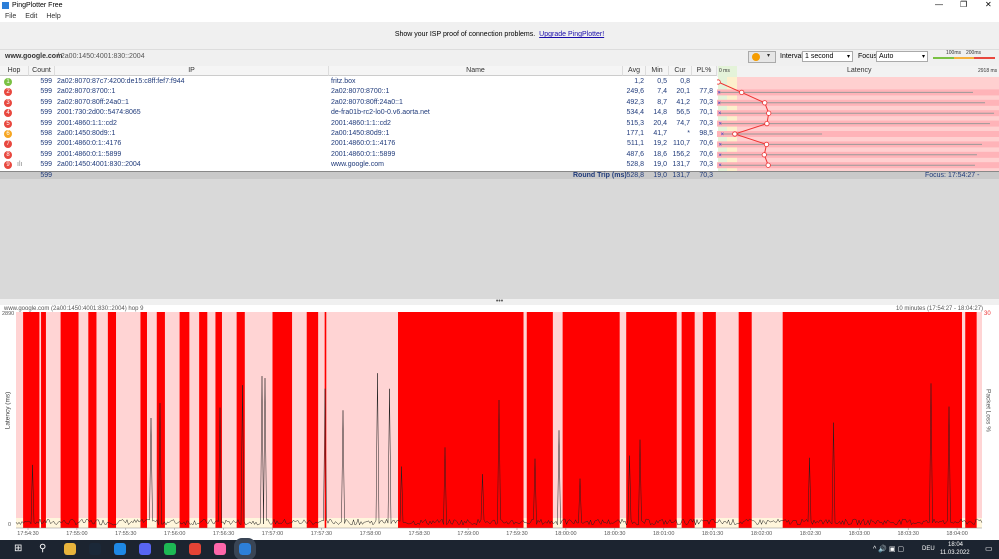 The image size is (999, 559). What do you see at coordinates (756, 57) in the screenshot?
I see `pause-icon` at bounding box center [756, 57].